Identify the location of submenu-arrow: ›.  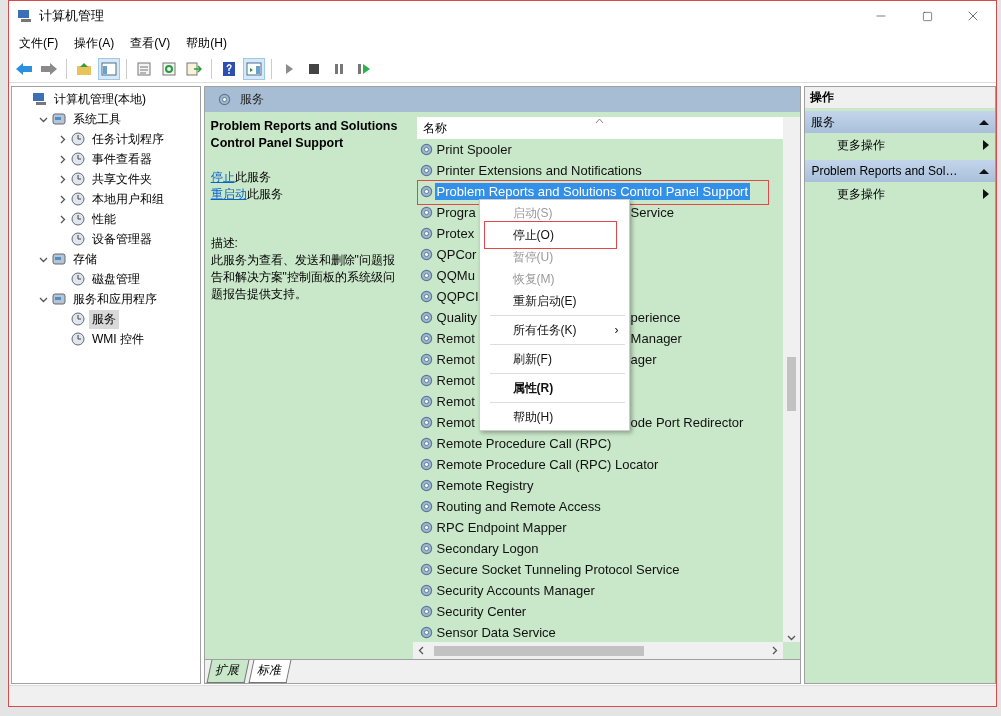
(616, 330).